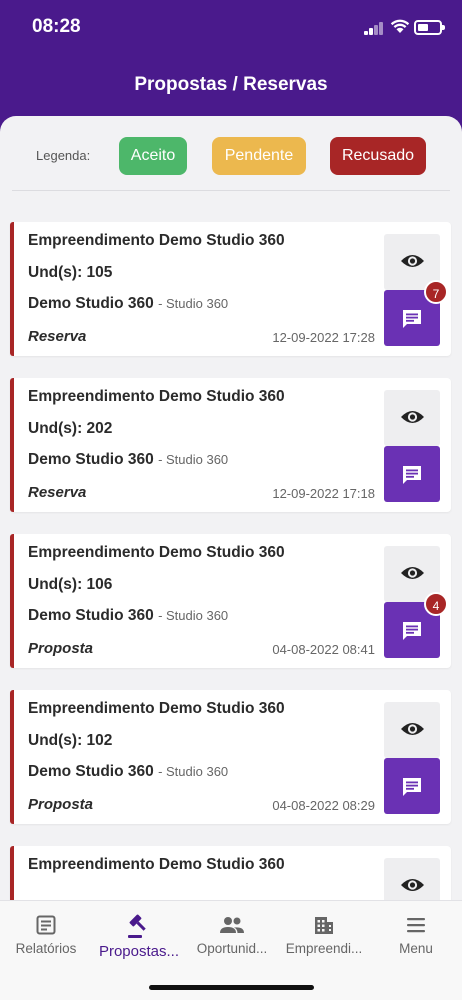  Describe the element at coordinates (436, 292) in the screenshot. I see `unread-badge: 7` at that location.